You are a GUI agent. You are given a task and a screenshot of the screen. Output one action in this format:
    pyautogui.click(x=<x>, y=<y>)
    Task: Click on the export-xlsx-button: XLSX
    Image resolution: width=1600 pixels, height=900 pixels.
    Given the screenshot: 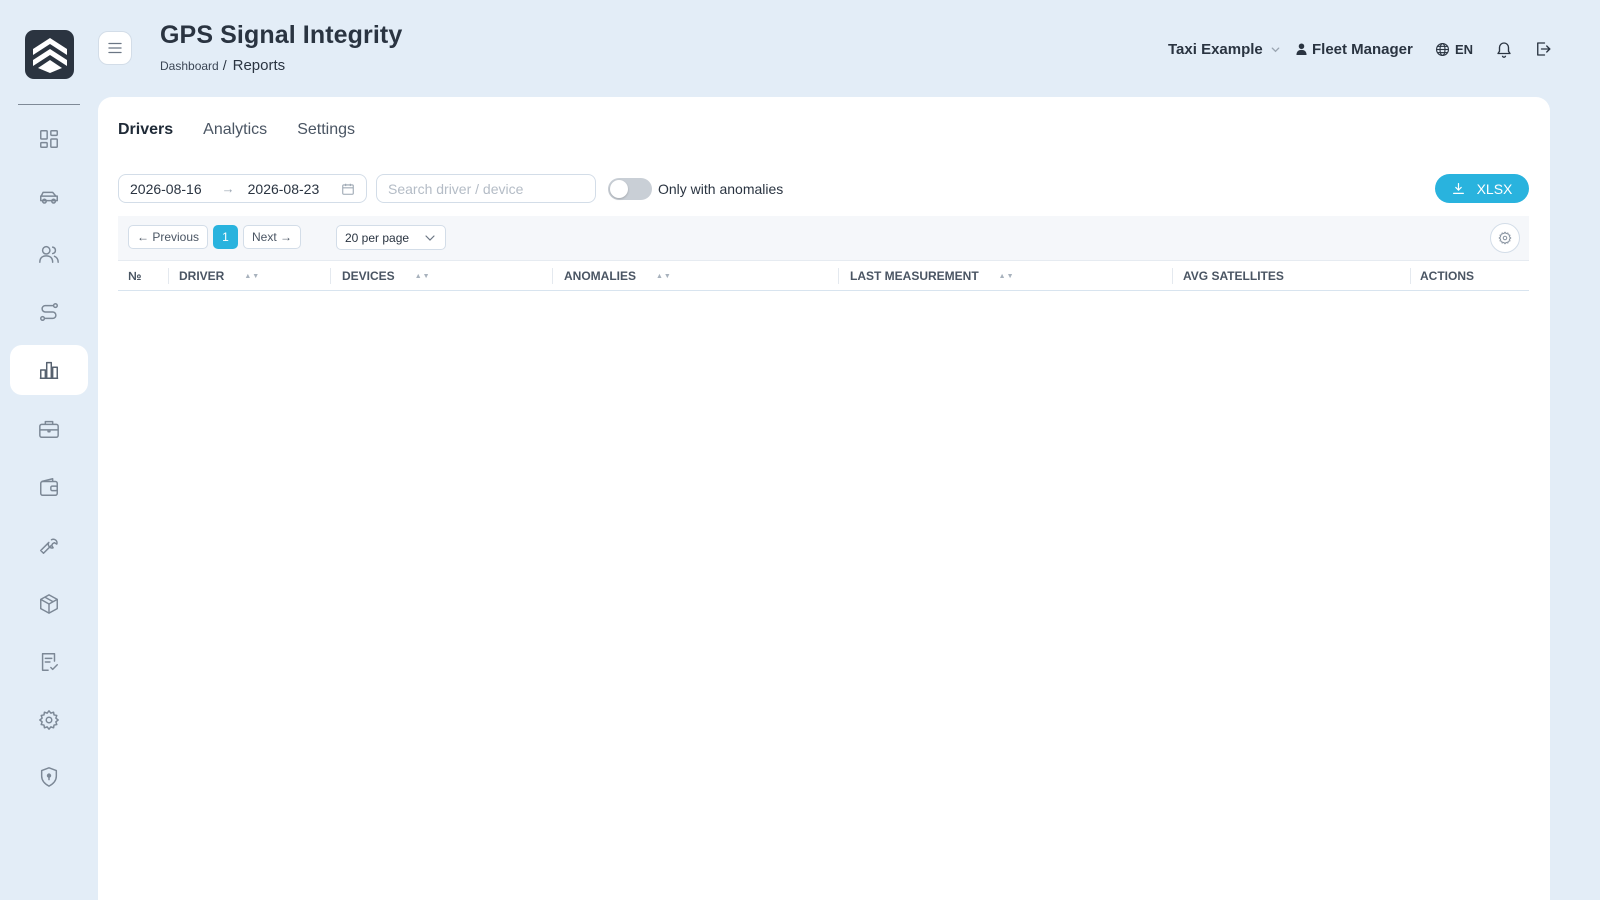 What is the action you would take?
    pyautogui.click(x=1482, y=188)
    